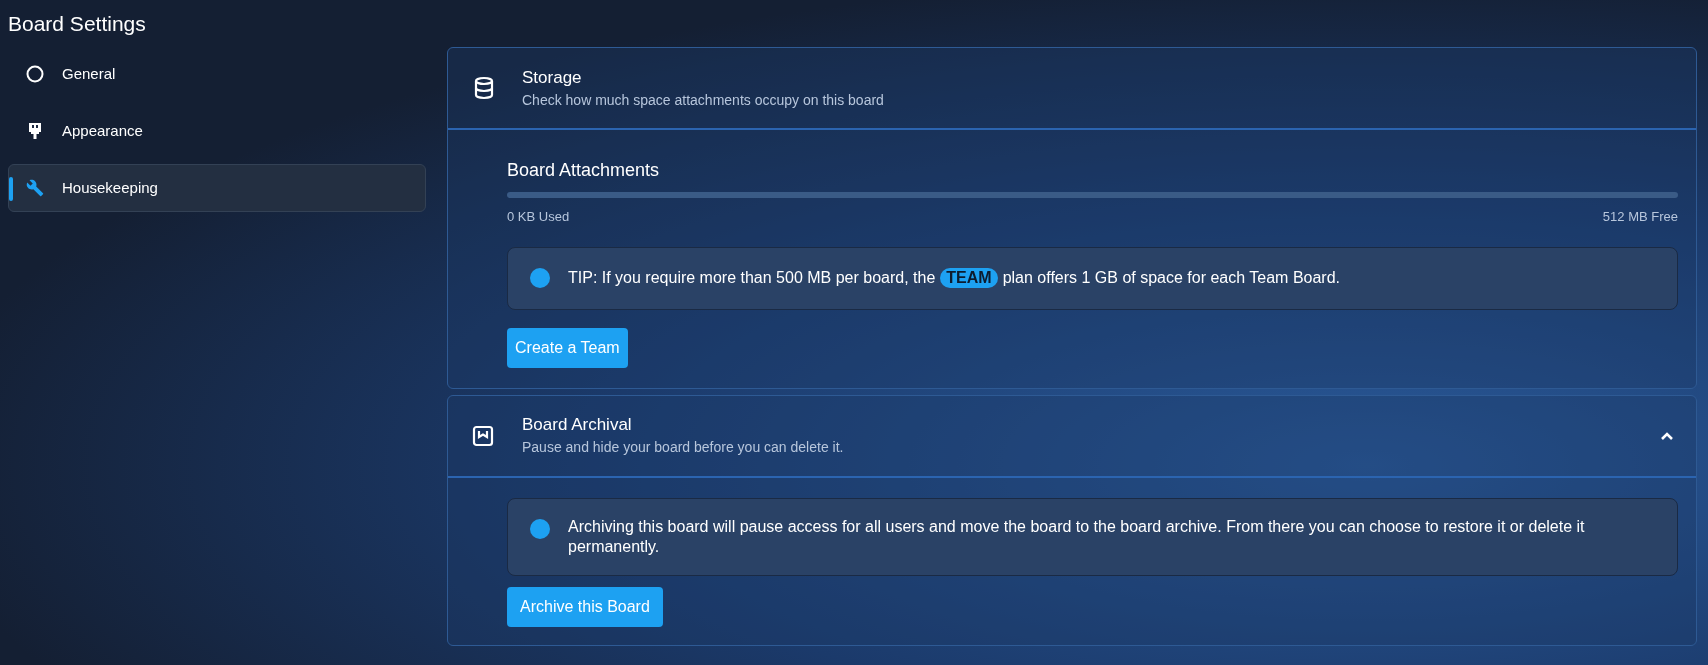  Describe the element at coordinates (538, 217) in the screenshot. I see `used-label: 0 KB Used` at that location.